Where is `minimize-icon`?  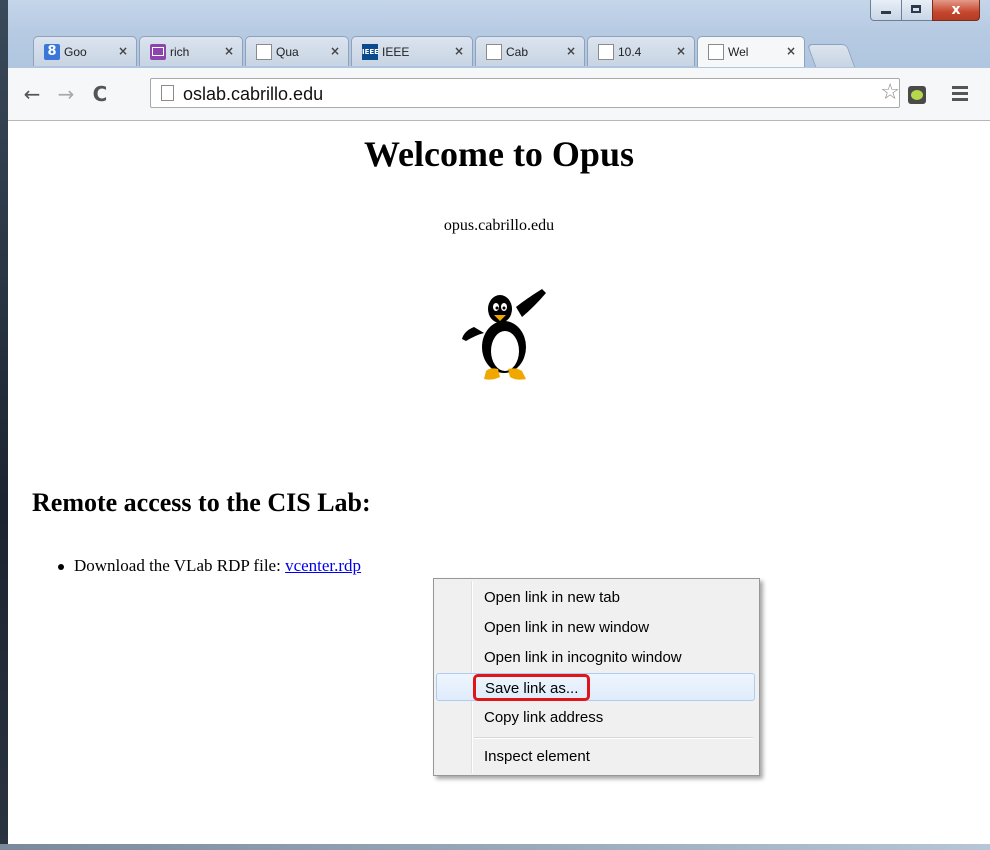 minimize-icon is located at coordinates (886, 12).